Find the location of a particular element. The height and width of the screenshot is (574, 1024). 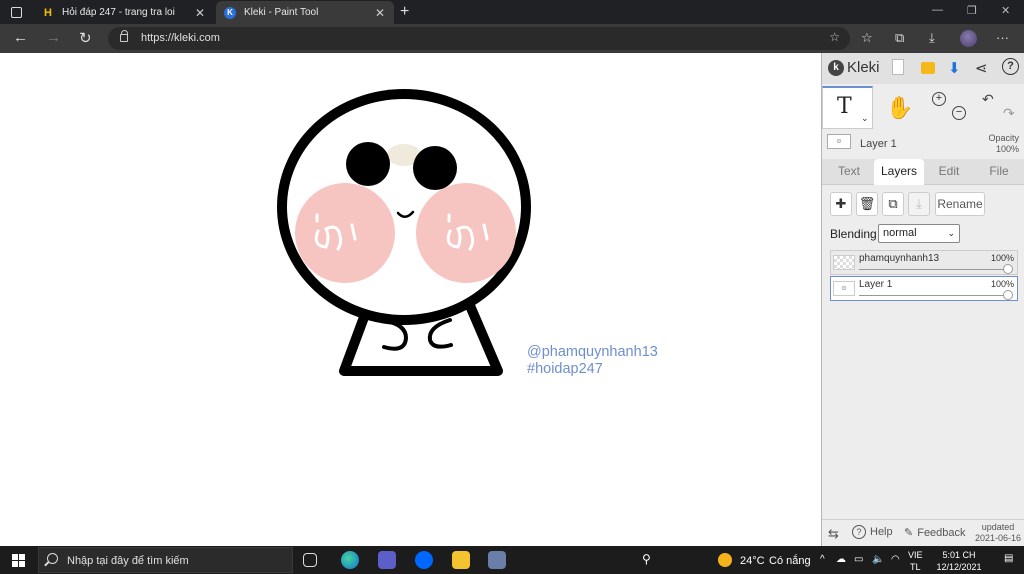

panel-footer: ⇆ ? Help ✎ Feedback updated 2021-06-16 is located at coordinates (923, 532).